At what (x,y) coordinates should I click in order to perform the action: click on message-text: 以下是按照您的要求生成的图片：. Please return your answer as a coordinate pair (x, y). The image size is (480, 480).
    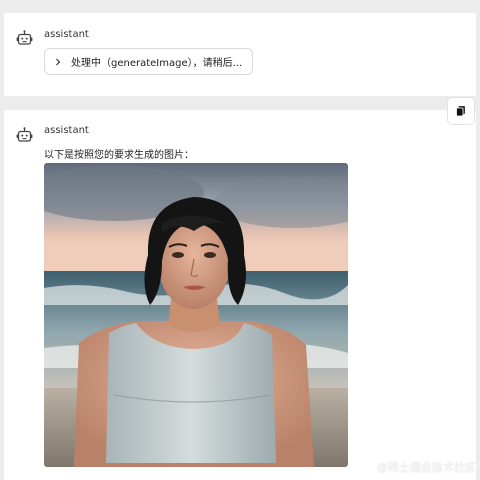
    Looking at the image, I should click on (119, 155).